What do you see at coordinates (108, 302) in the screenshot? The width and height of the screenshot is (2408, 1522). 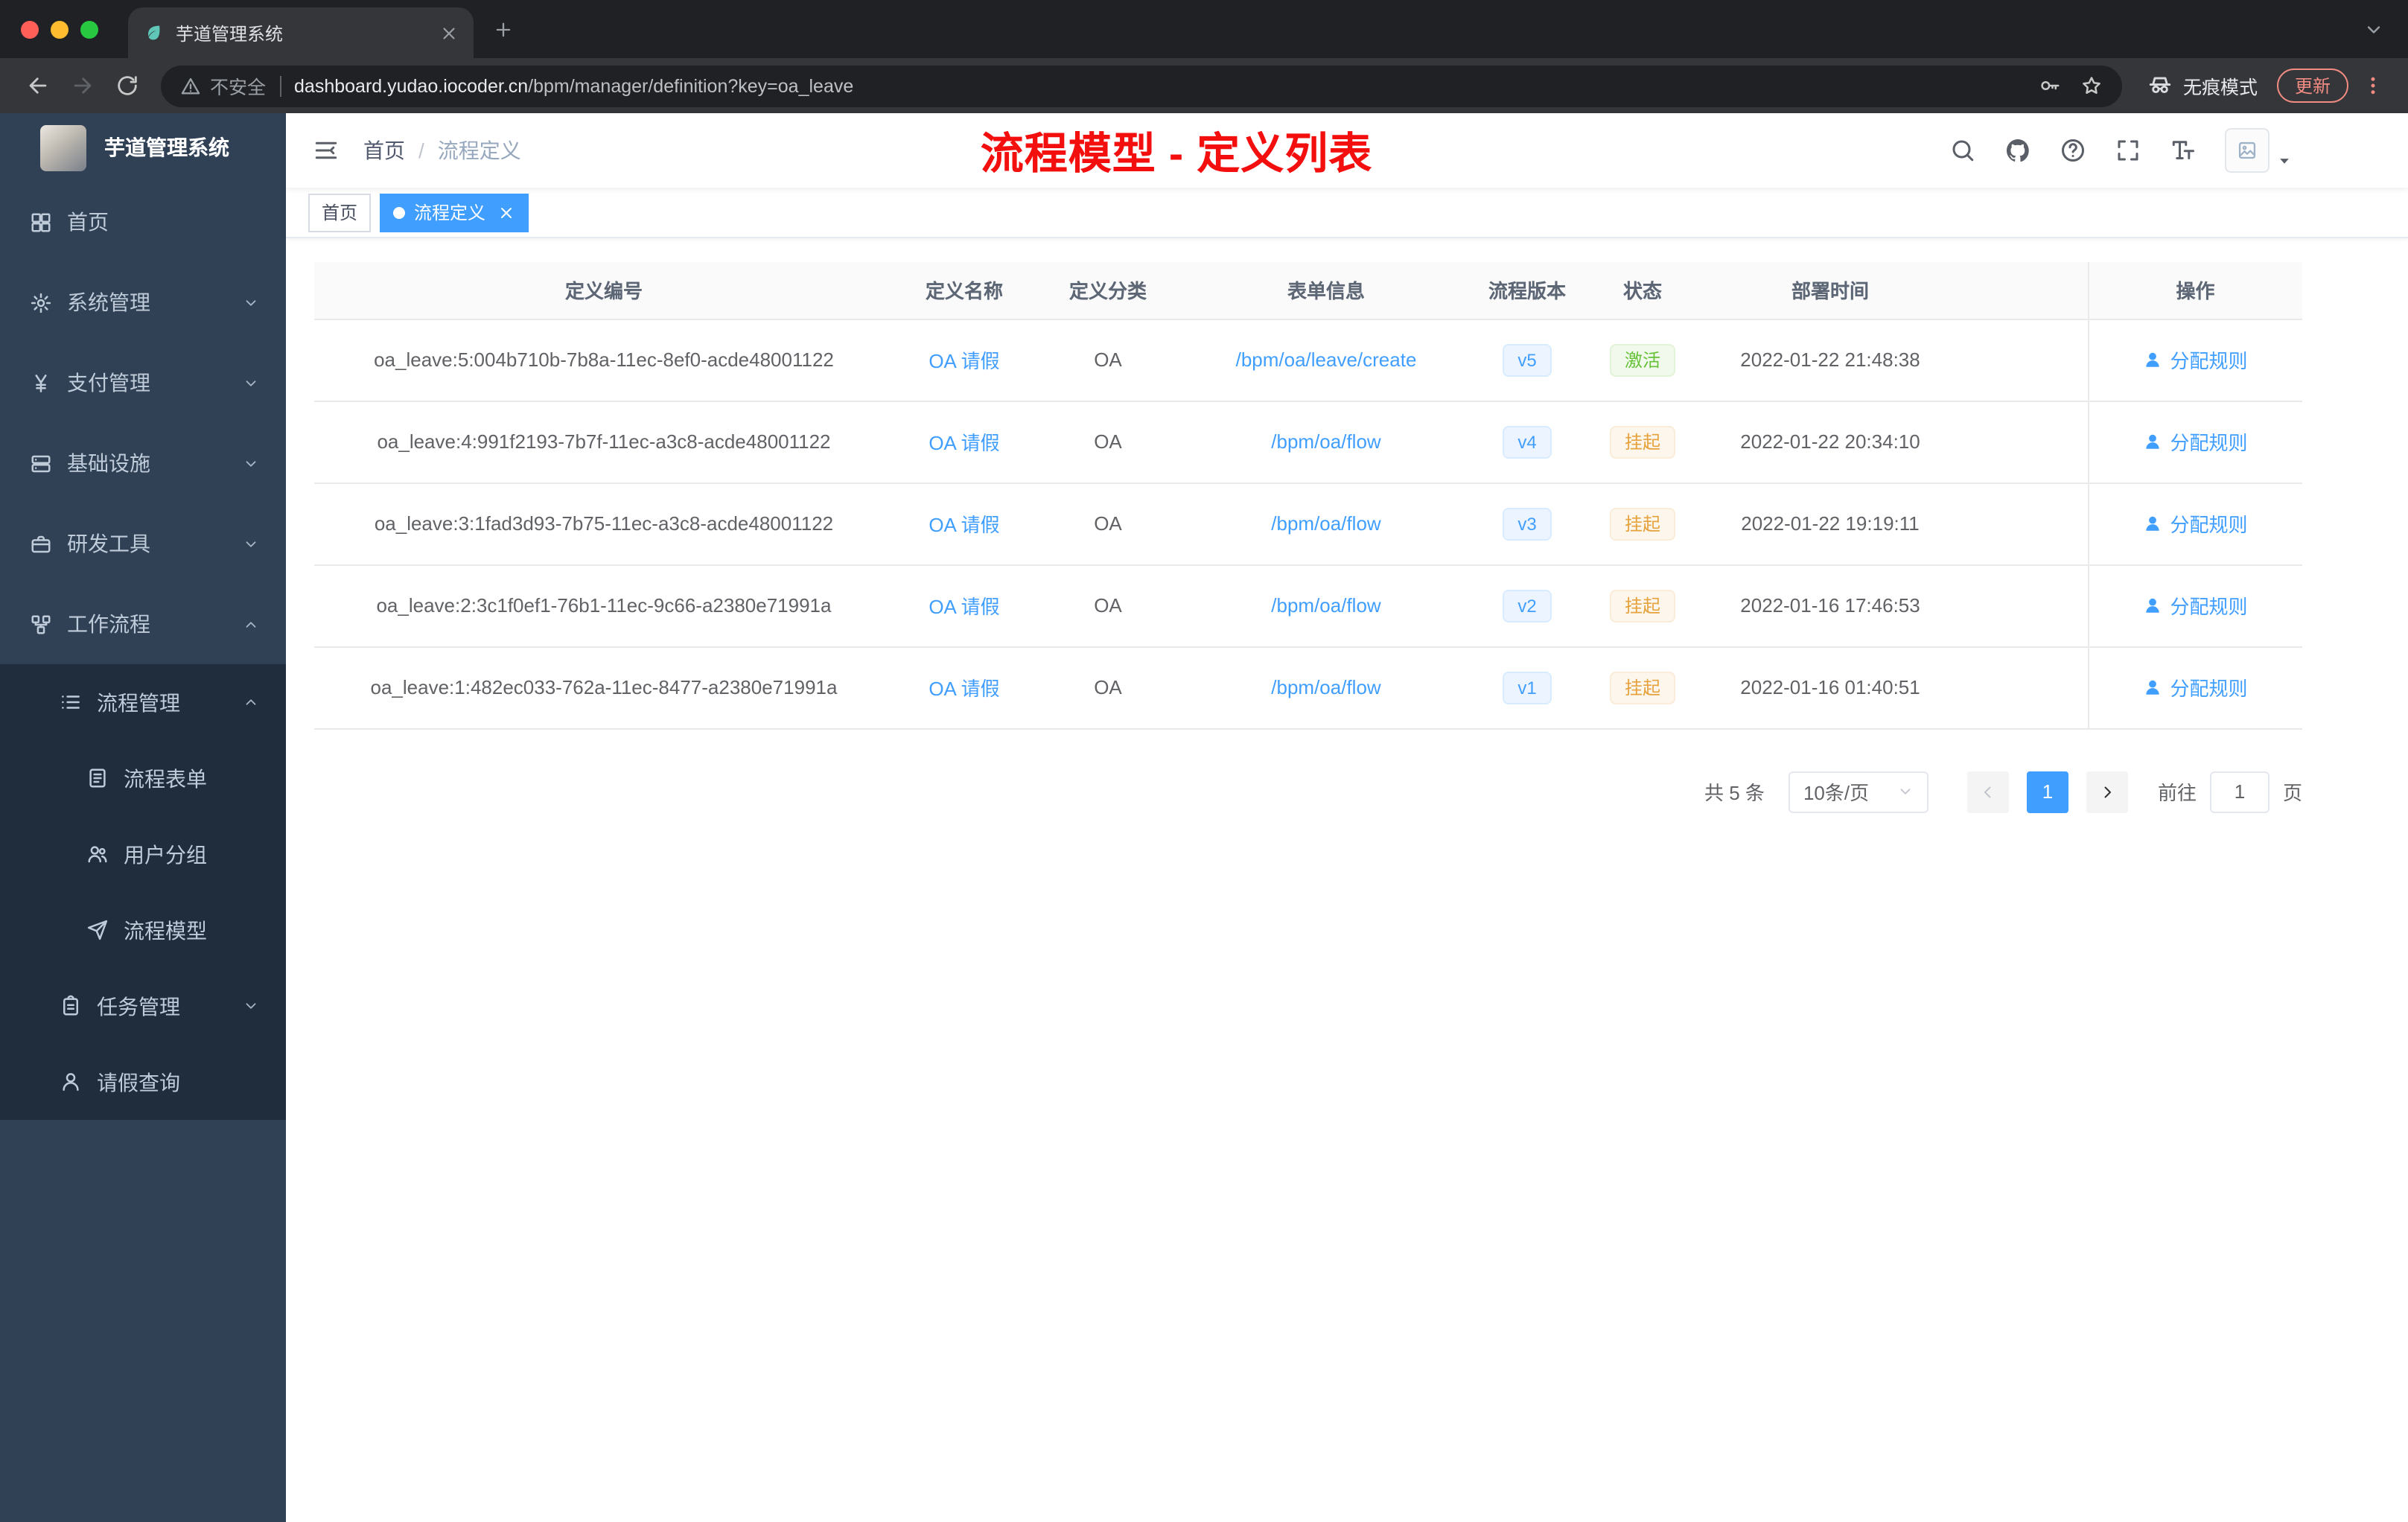 I see `sidebar-item-label: 系统管理` at bounding box center [108, 302].